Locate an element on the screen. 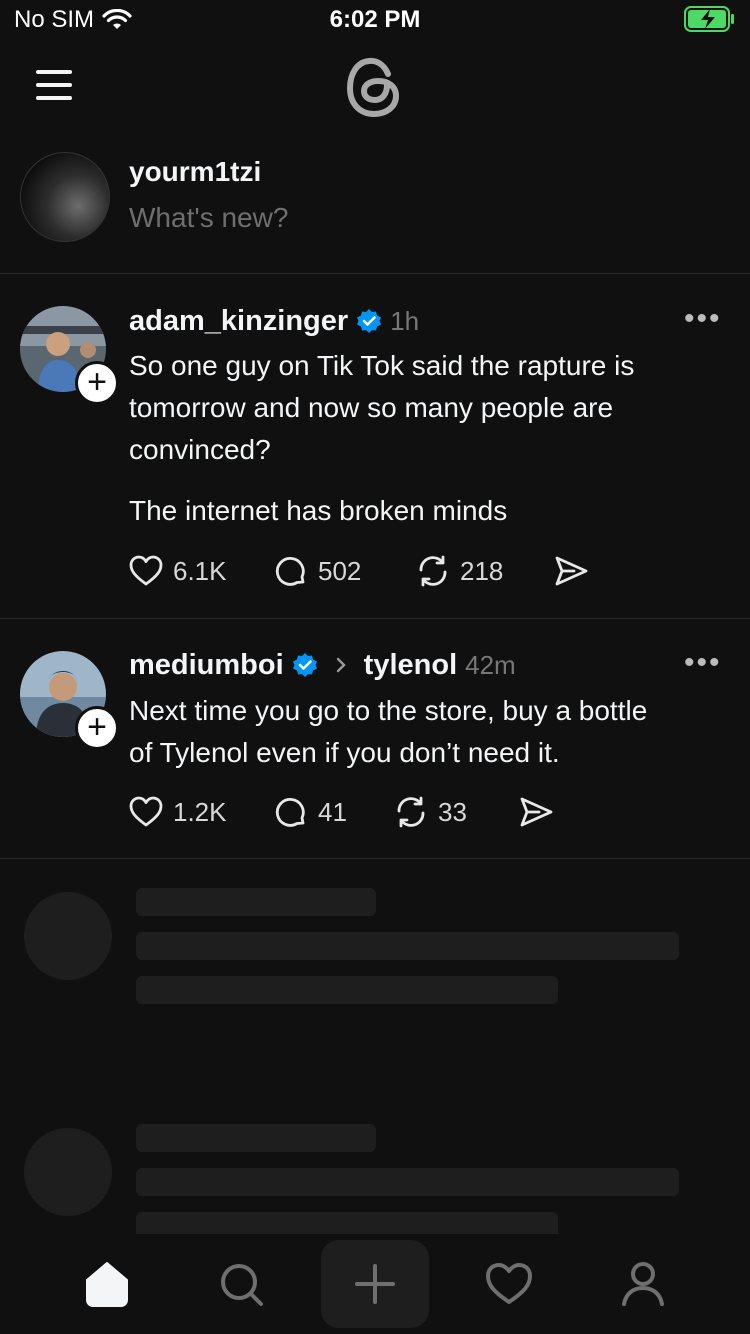  menu-button is located at coordinates (56, 85).